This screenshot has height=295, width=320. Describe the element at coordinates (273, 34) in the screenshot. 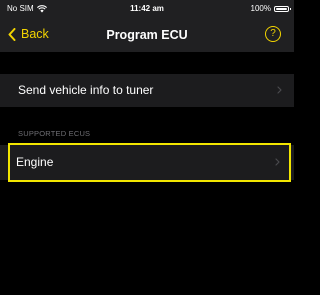

I see `help-button: ?` at that location.